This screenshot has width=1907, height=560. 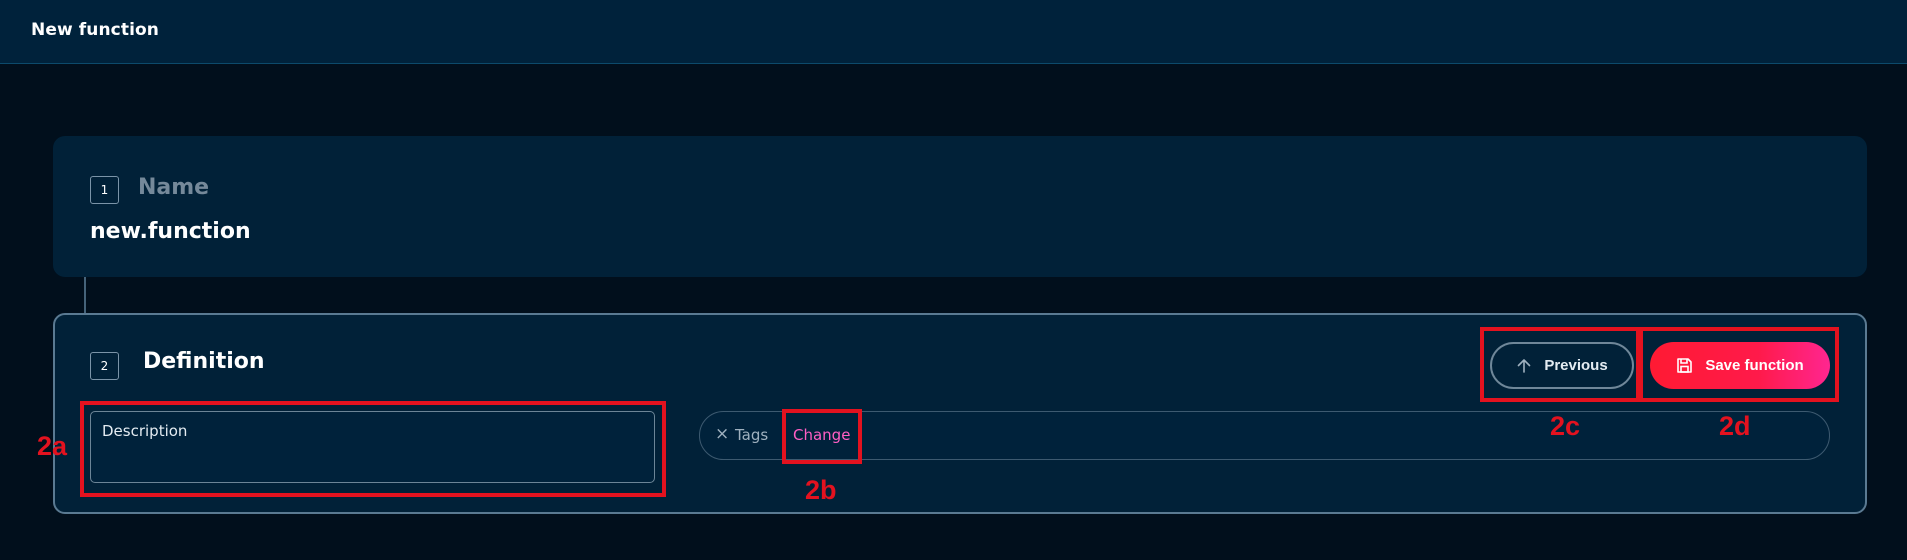 I want to click on change-tags-link: Change, so click(x=821, y=435).